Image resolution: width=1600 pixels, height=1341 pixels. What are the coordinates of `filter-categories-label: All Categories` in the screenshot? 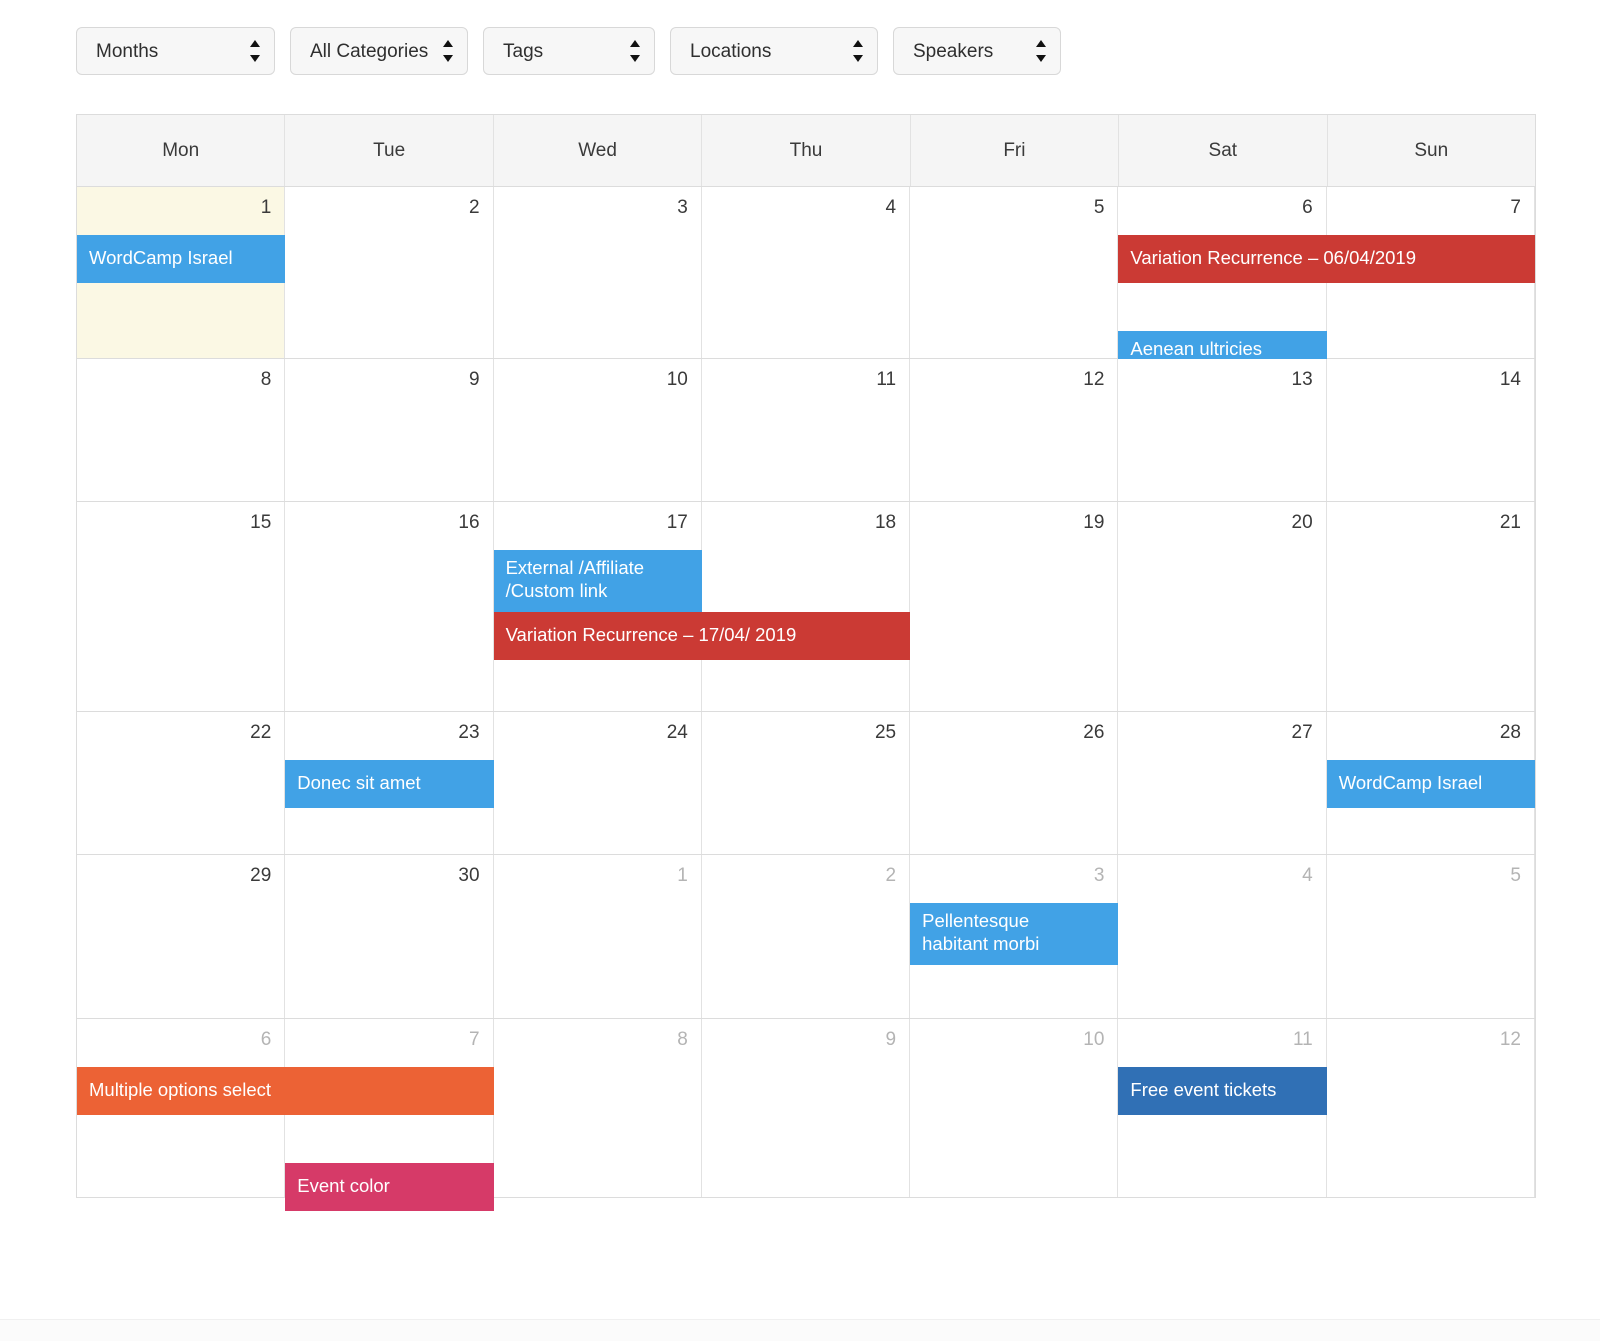 It's located at (369, 51).